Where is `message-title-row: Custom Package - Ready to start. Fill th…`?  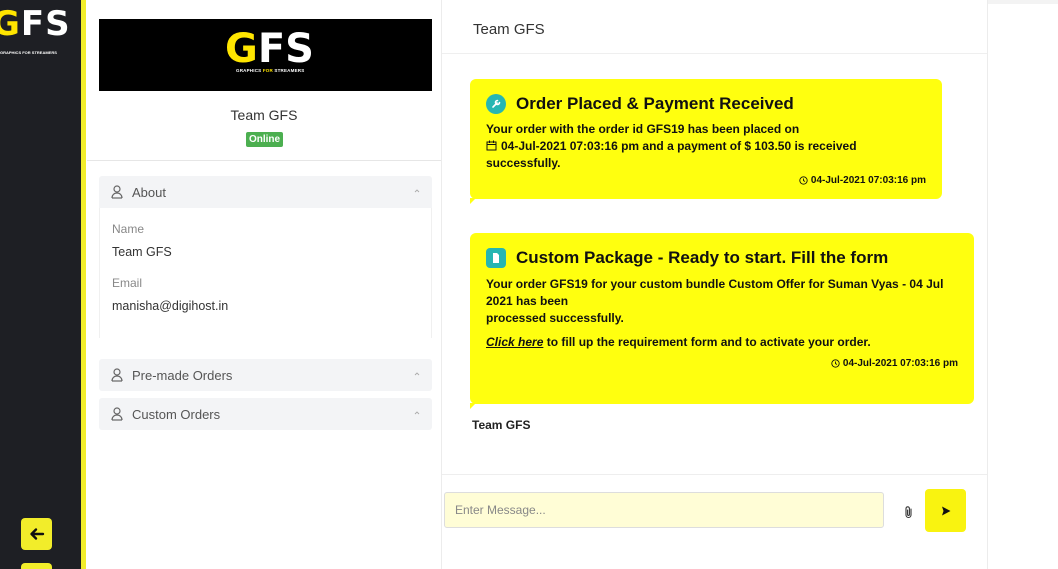 message-title-row: Custom Package - Ready to start. Fill th… is located at coordinates (722, 258).